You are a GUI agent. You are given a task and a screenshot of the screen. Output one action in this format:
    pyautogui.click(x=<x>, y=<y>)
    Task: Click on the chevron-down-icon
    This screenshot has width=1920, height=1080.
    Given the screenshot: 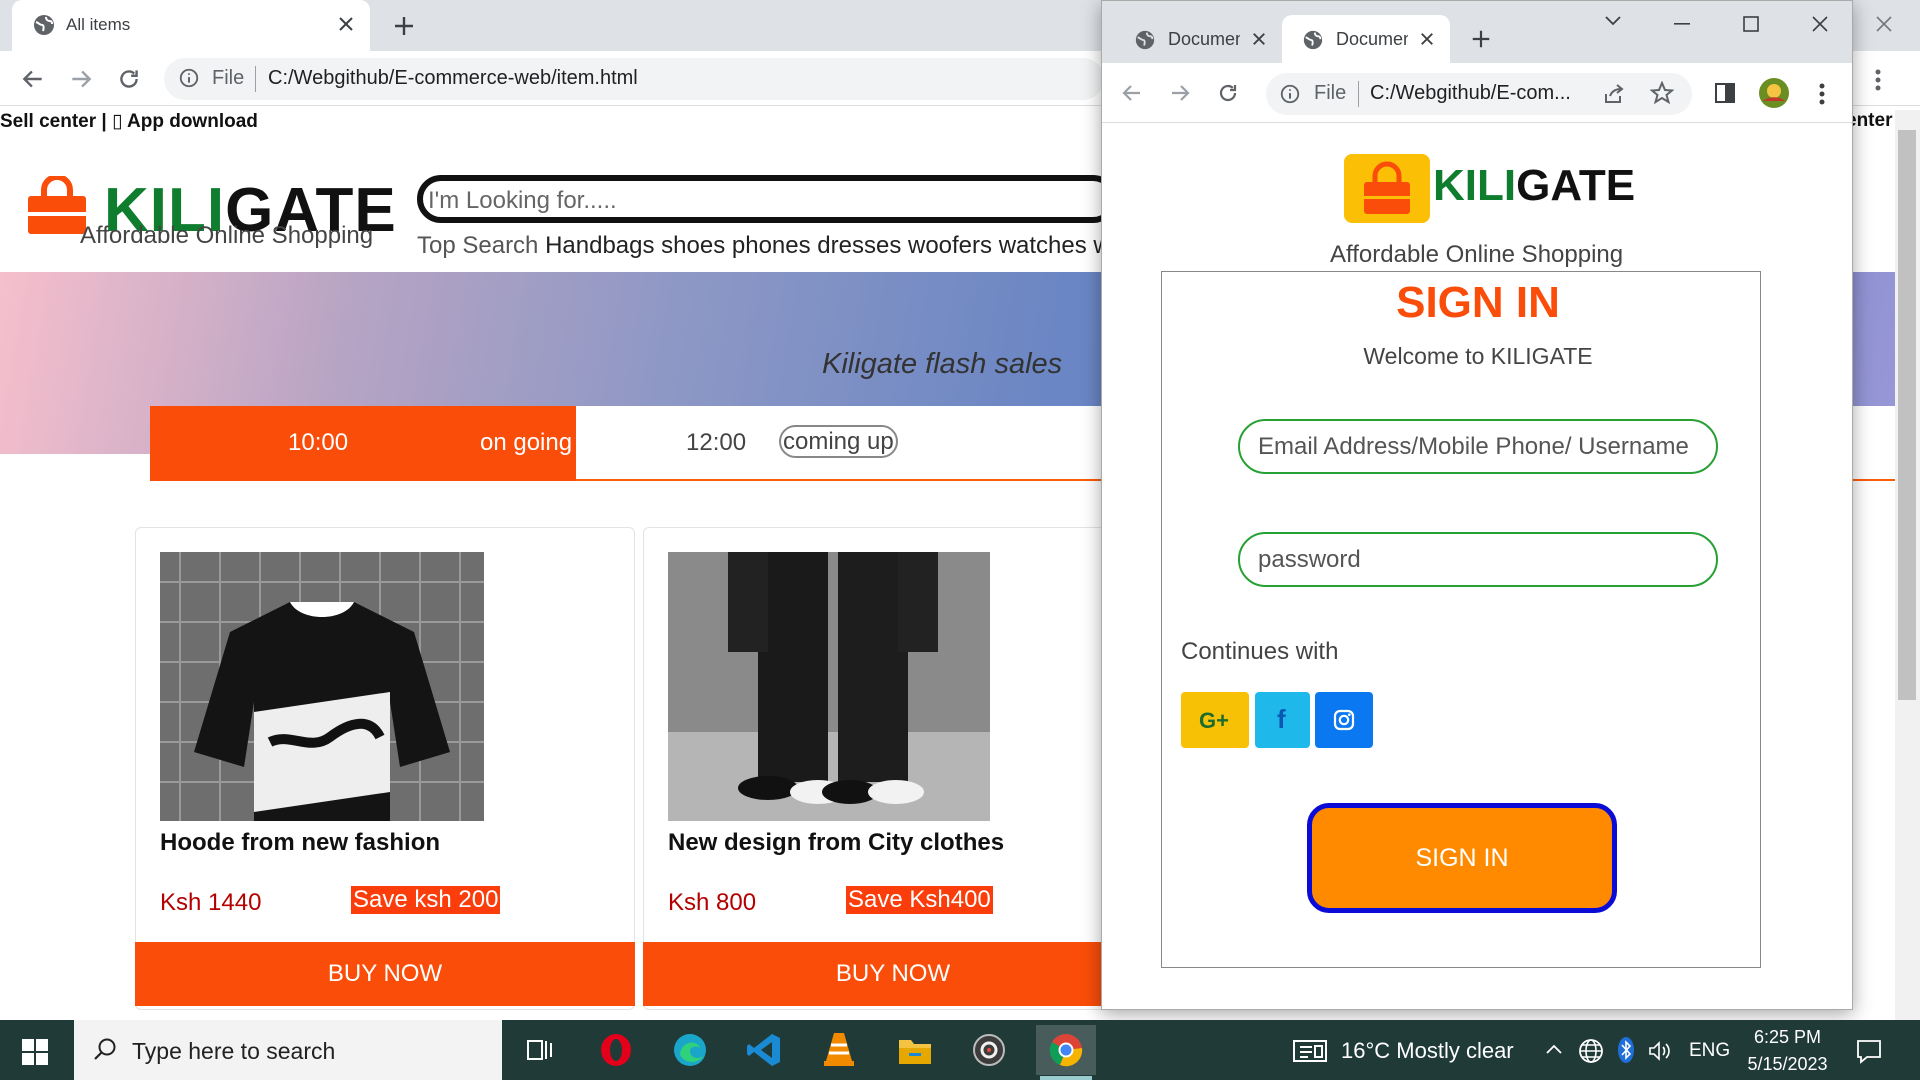 What is the action you would take?
    pyautogui.click(x=1613, y=21)
    